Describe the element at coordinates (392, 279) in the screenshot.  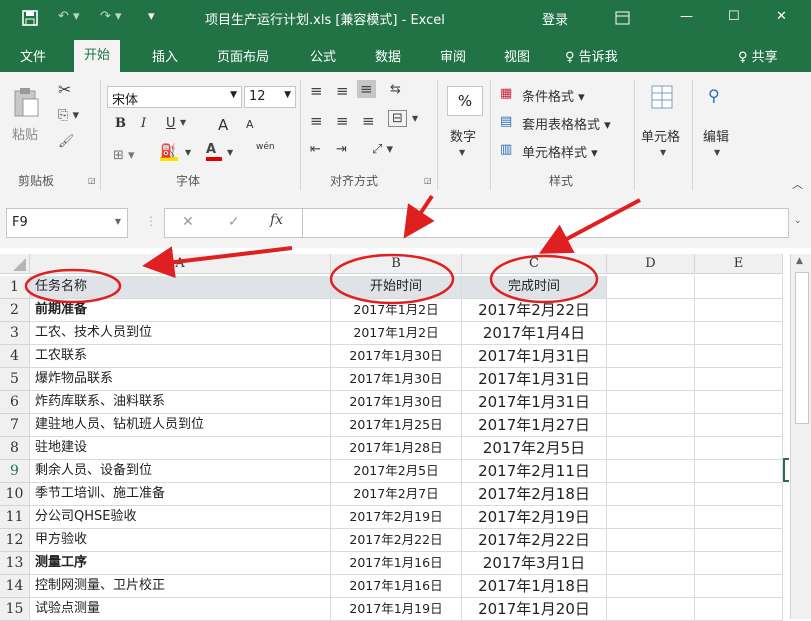
I see `annotation-circle-b` at that location.